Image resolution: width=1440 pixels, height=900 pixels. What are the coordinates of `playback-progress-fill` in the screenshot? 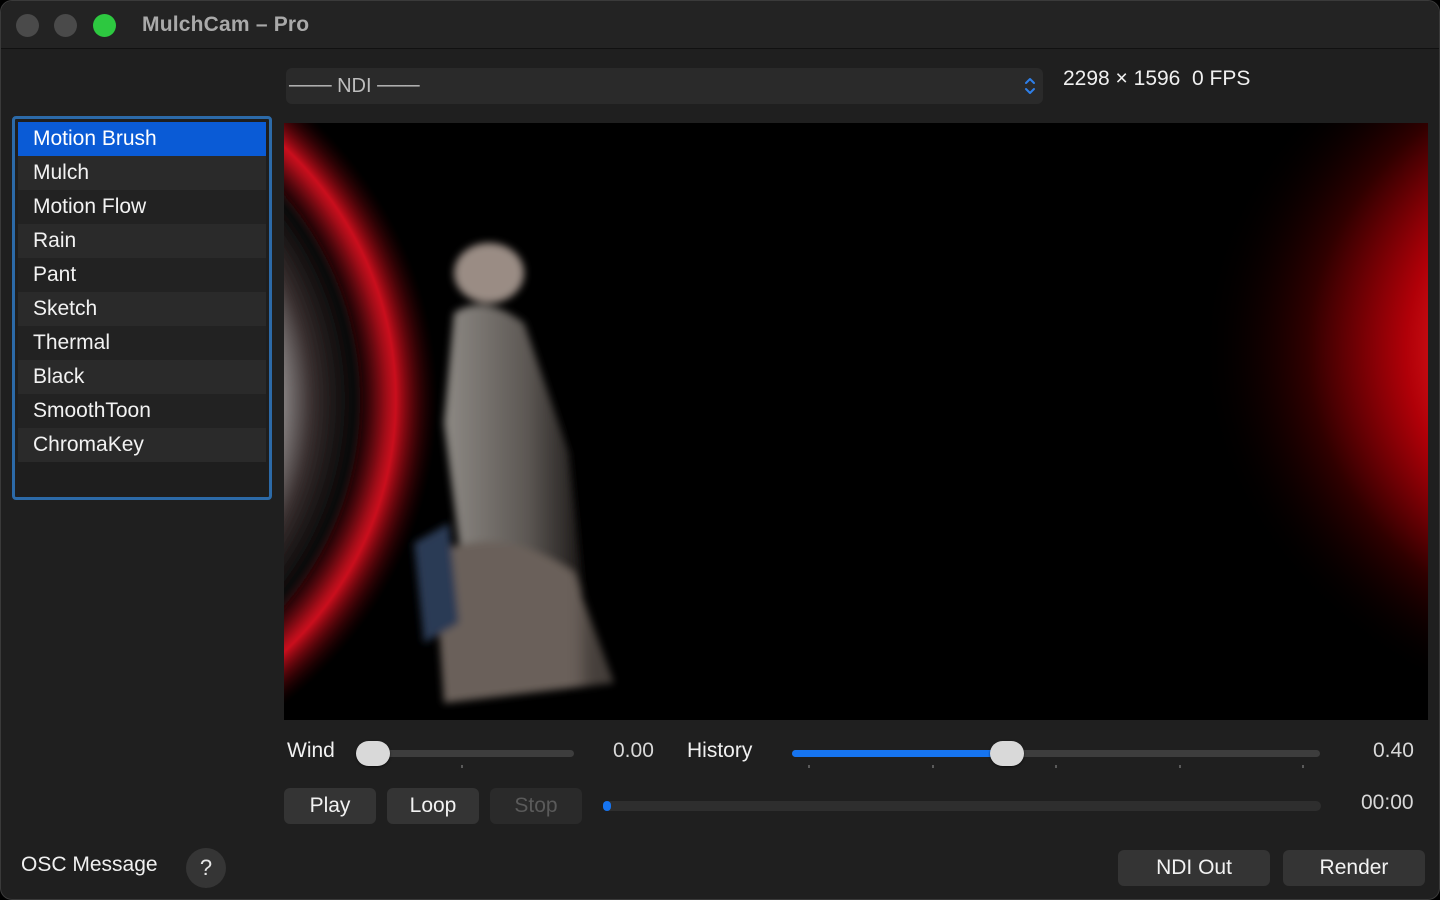 It's located at (607, 806).